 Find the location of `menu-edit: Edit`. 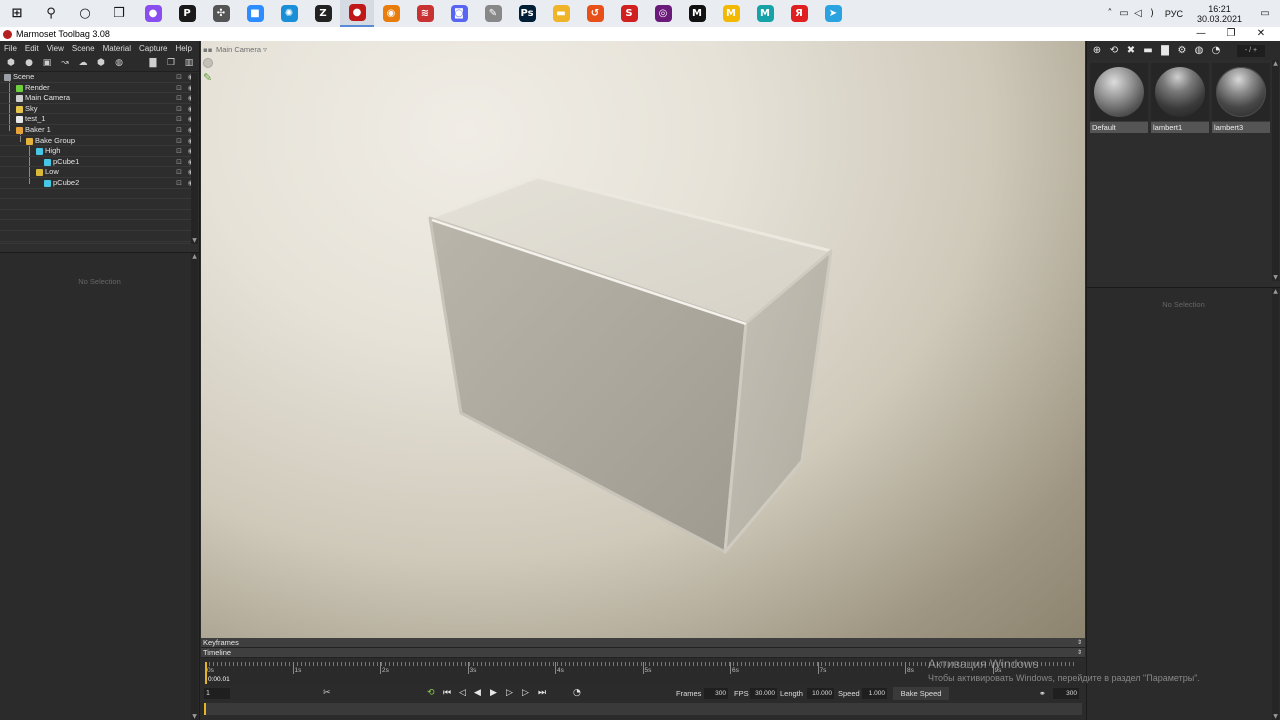

menu-edit: Edit is located at coordinates (32, 48).